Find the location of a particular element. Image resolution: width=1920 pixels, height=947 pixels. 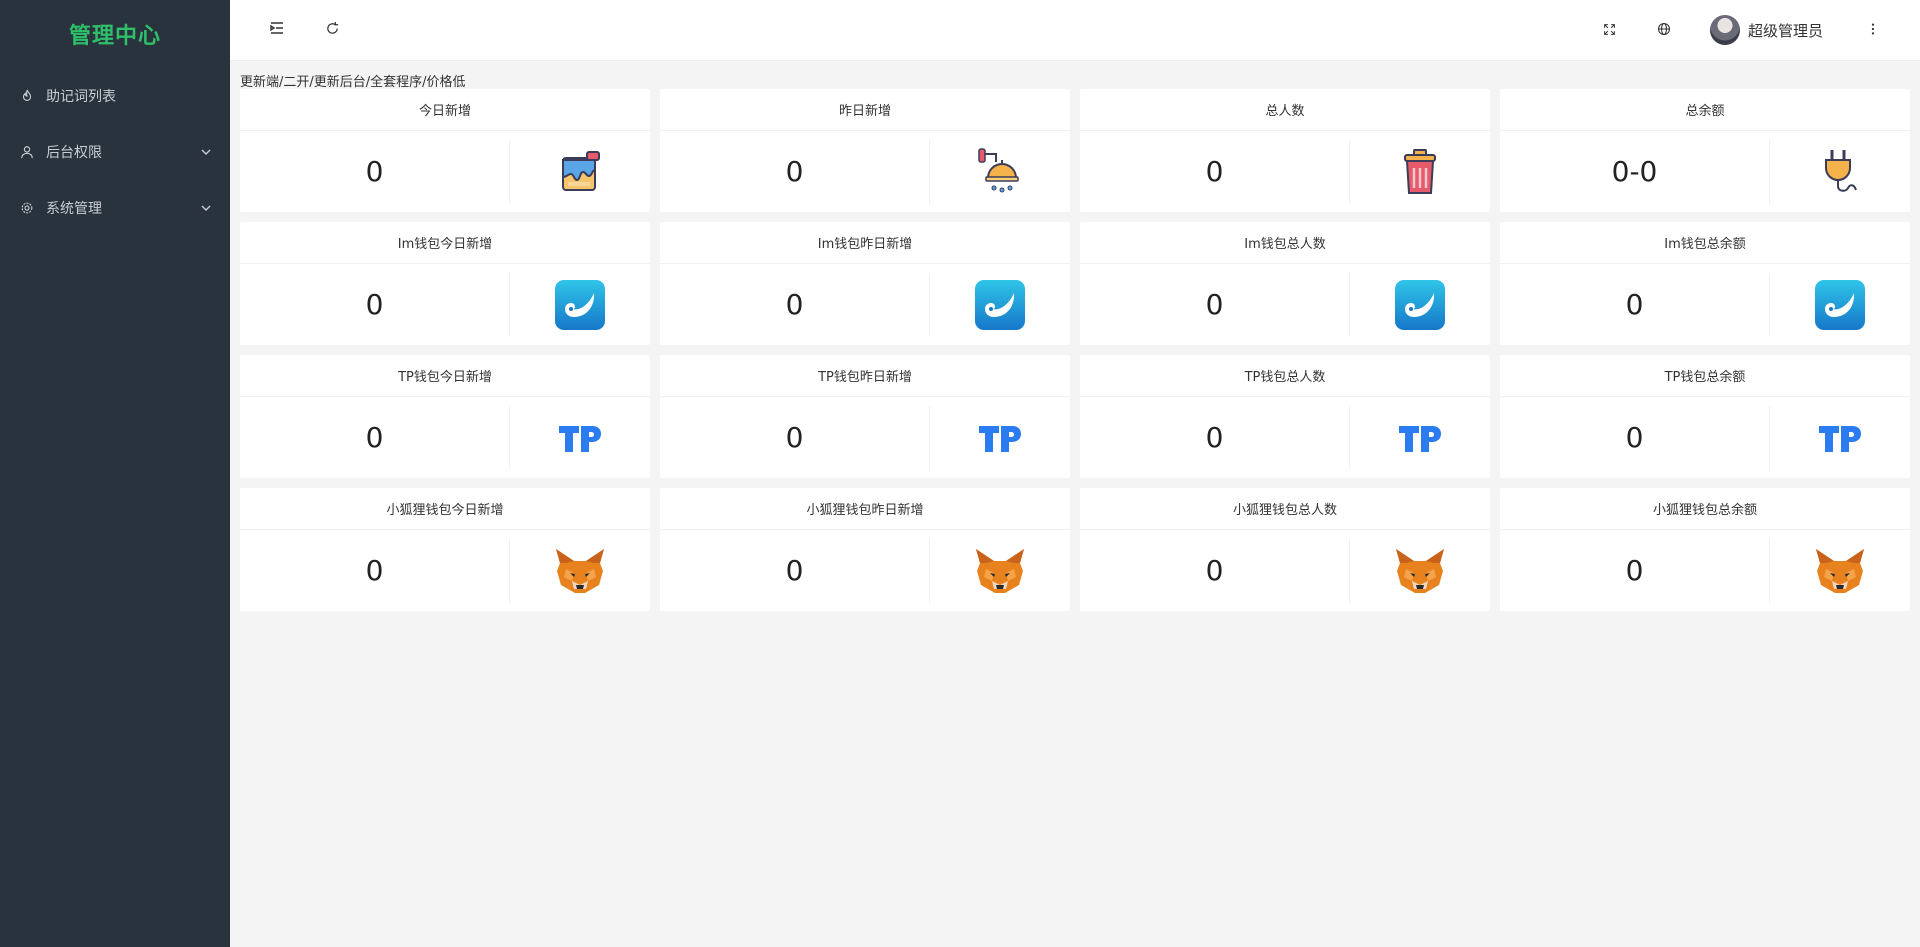

stat-card-tp-today-new: TP钱包今日新增 0 is located at coordinates (445, 416).